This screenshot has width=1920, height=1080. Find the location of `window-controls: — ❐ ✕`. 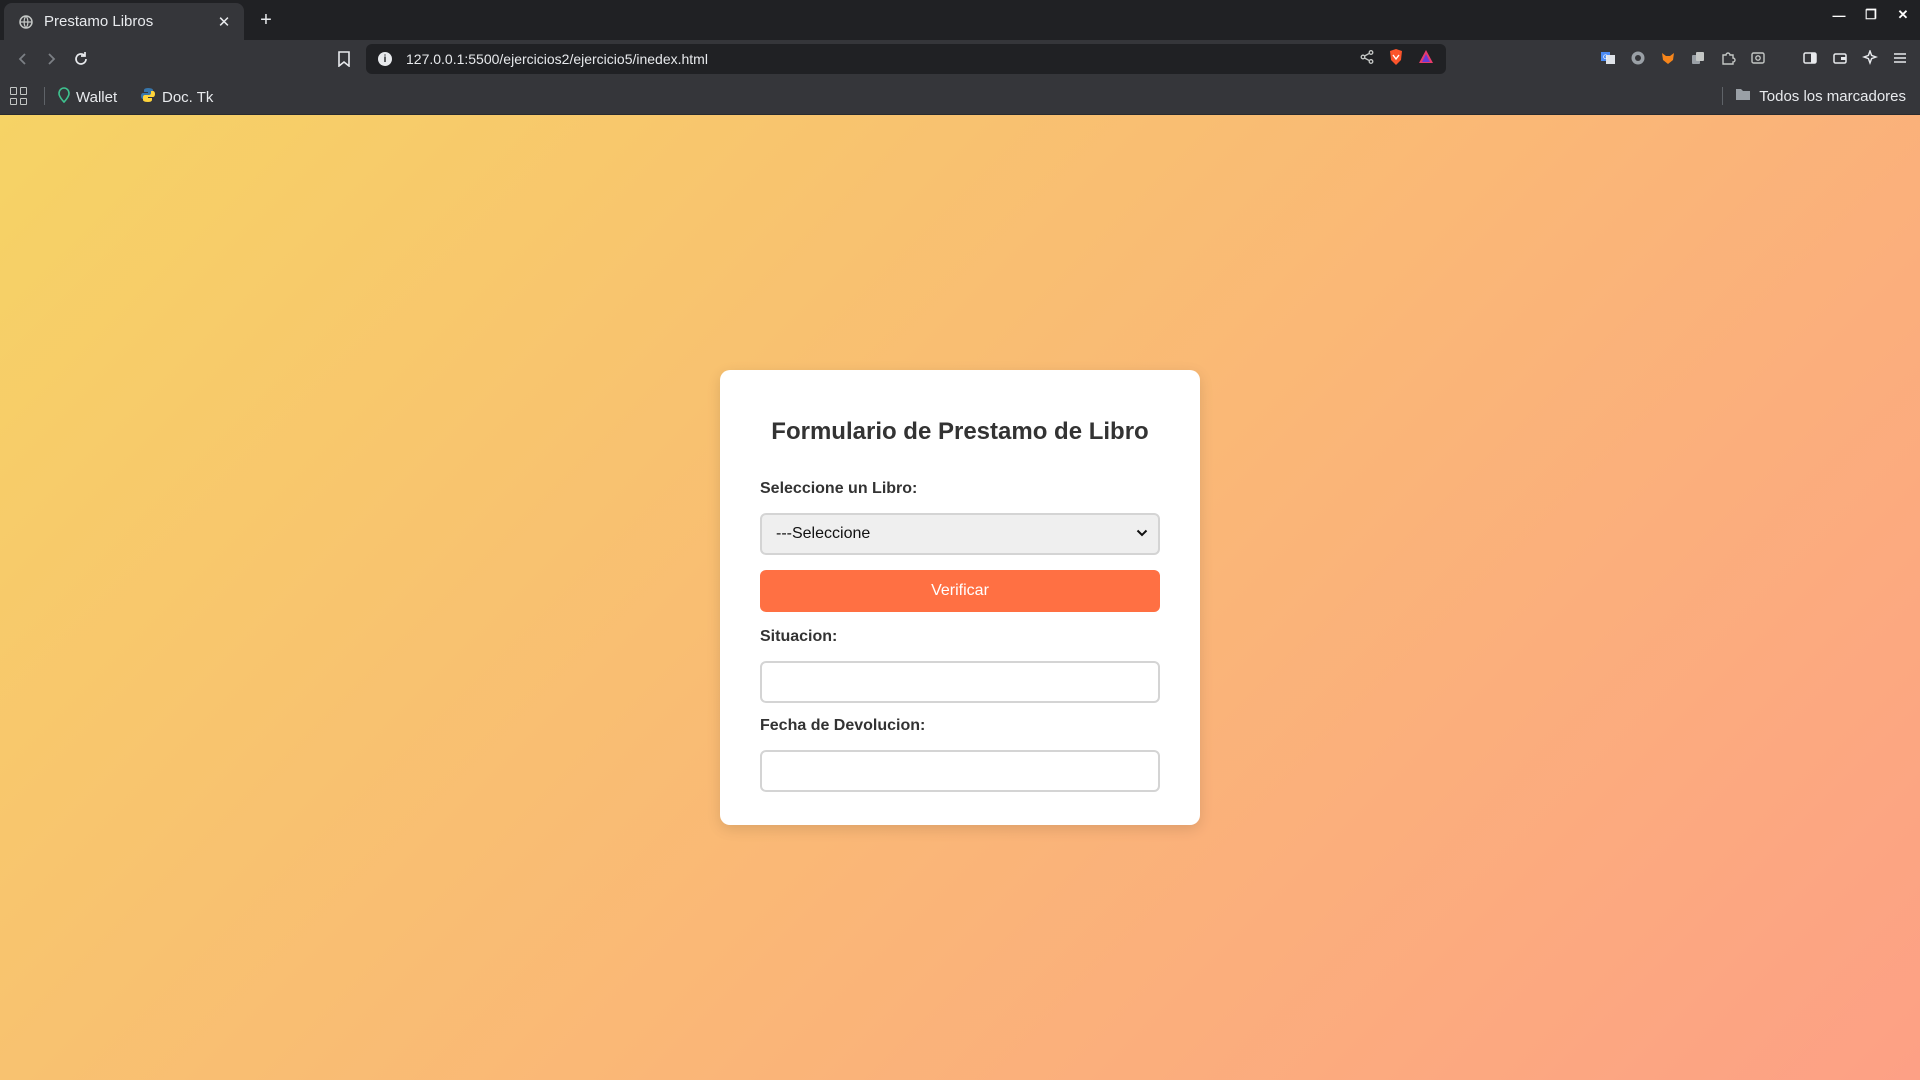

window-controls: — ❐ ✕ is located at coordinates (1871, 15).